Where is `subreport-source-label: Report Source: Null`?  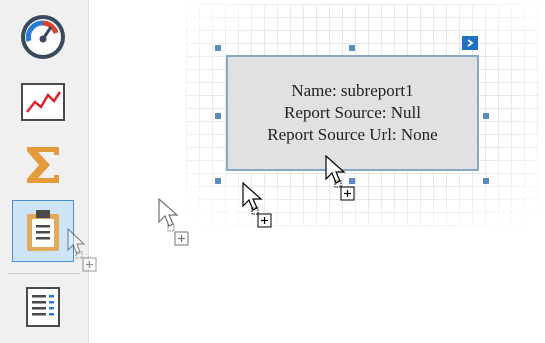 subreport-source-label: Report Source: Null is located at coordinates (352, 112).